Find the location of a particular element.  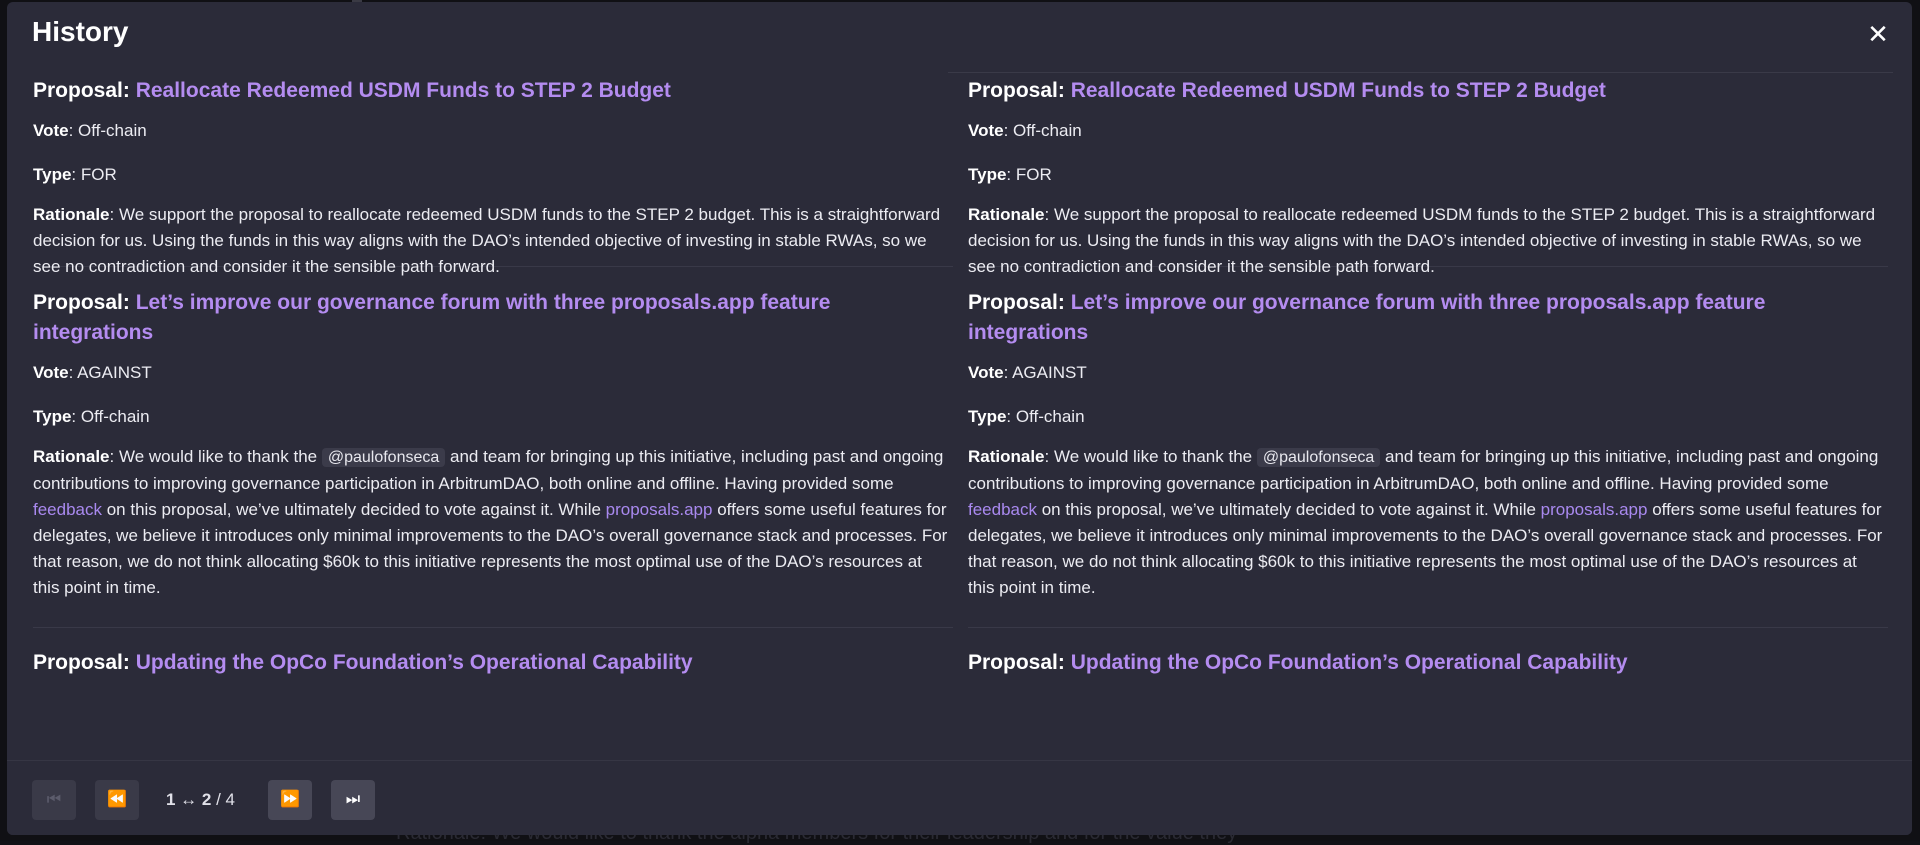

first-page-button: ⏮ is located at coordinates (54, 800).